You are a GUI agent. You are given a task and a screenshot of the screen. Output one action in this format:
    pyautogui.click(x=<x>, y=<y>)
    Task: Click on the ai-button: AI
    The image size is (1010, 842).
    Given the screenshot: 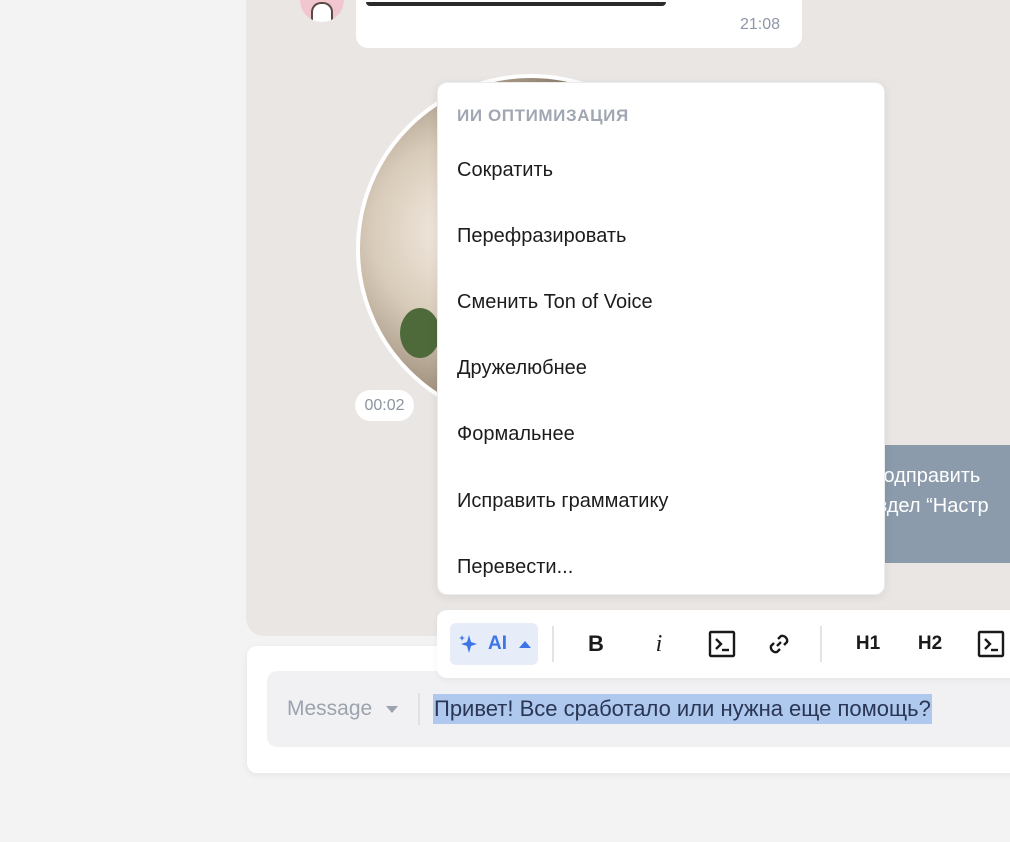 What is the action you would take?
    pyautogui.click(x=494, y=644)
    